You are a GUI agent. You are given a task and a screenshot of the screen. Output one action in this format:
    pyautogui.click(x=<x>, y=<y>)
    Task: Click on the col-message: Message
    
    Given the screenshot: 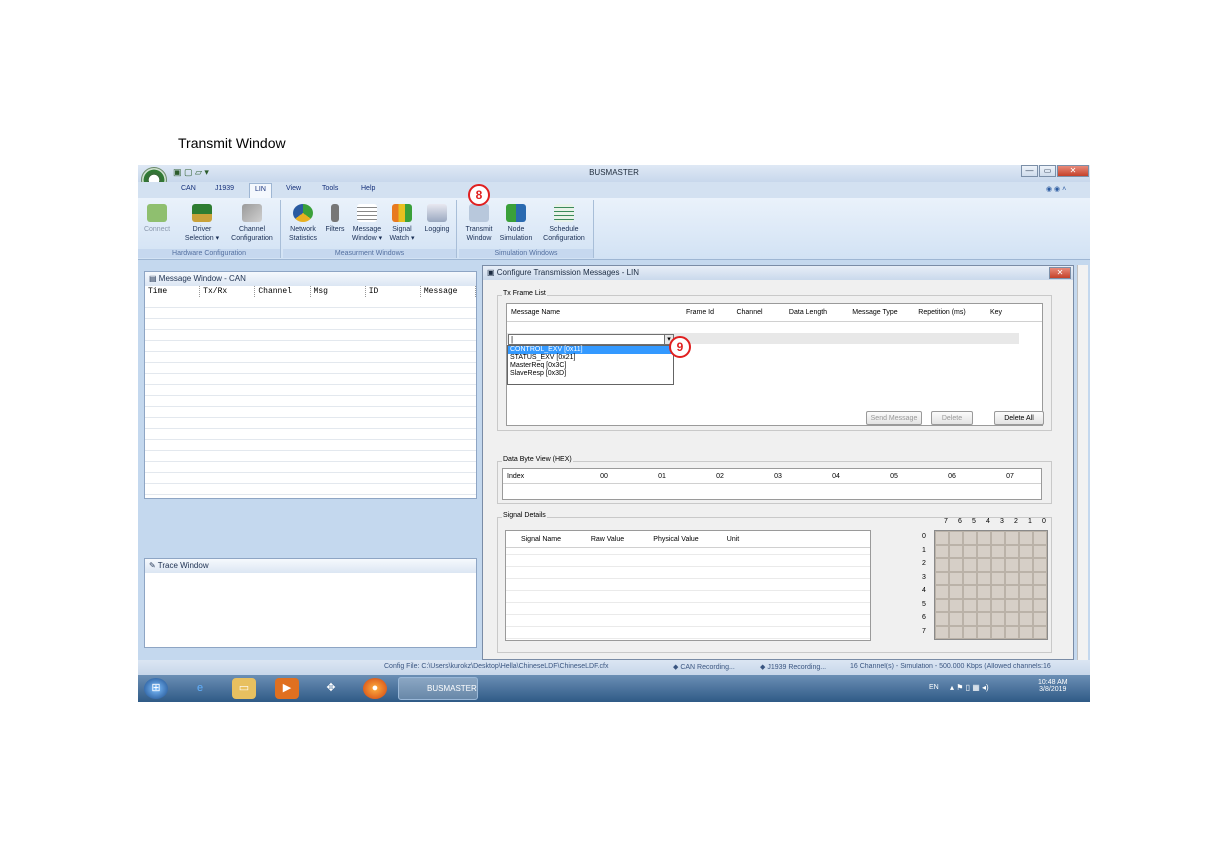 What is the action you would take?
    pyautogui.click(x=449, y=291)
    